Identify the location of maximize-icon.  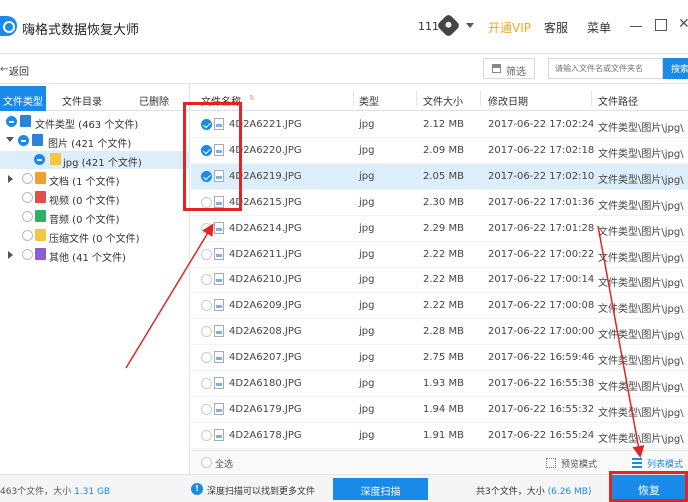
(661, 25).